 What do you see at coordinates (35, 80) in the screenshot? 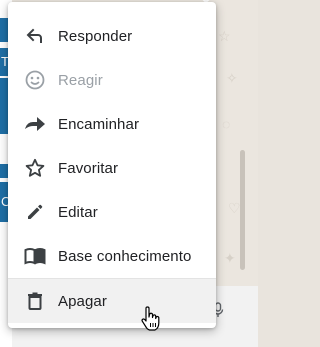
I see `emoji-icon` at bounding box center [35, 80].